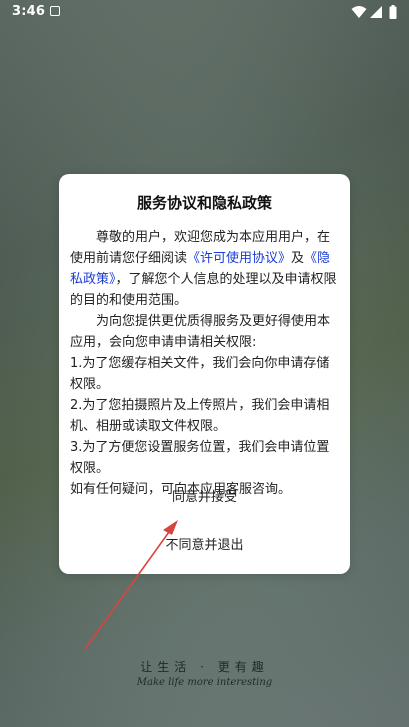 The width and height of the screenshot is (409, 727). I want to click on status-bar: 3:46, so click(204, 12).